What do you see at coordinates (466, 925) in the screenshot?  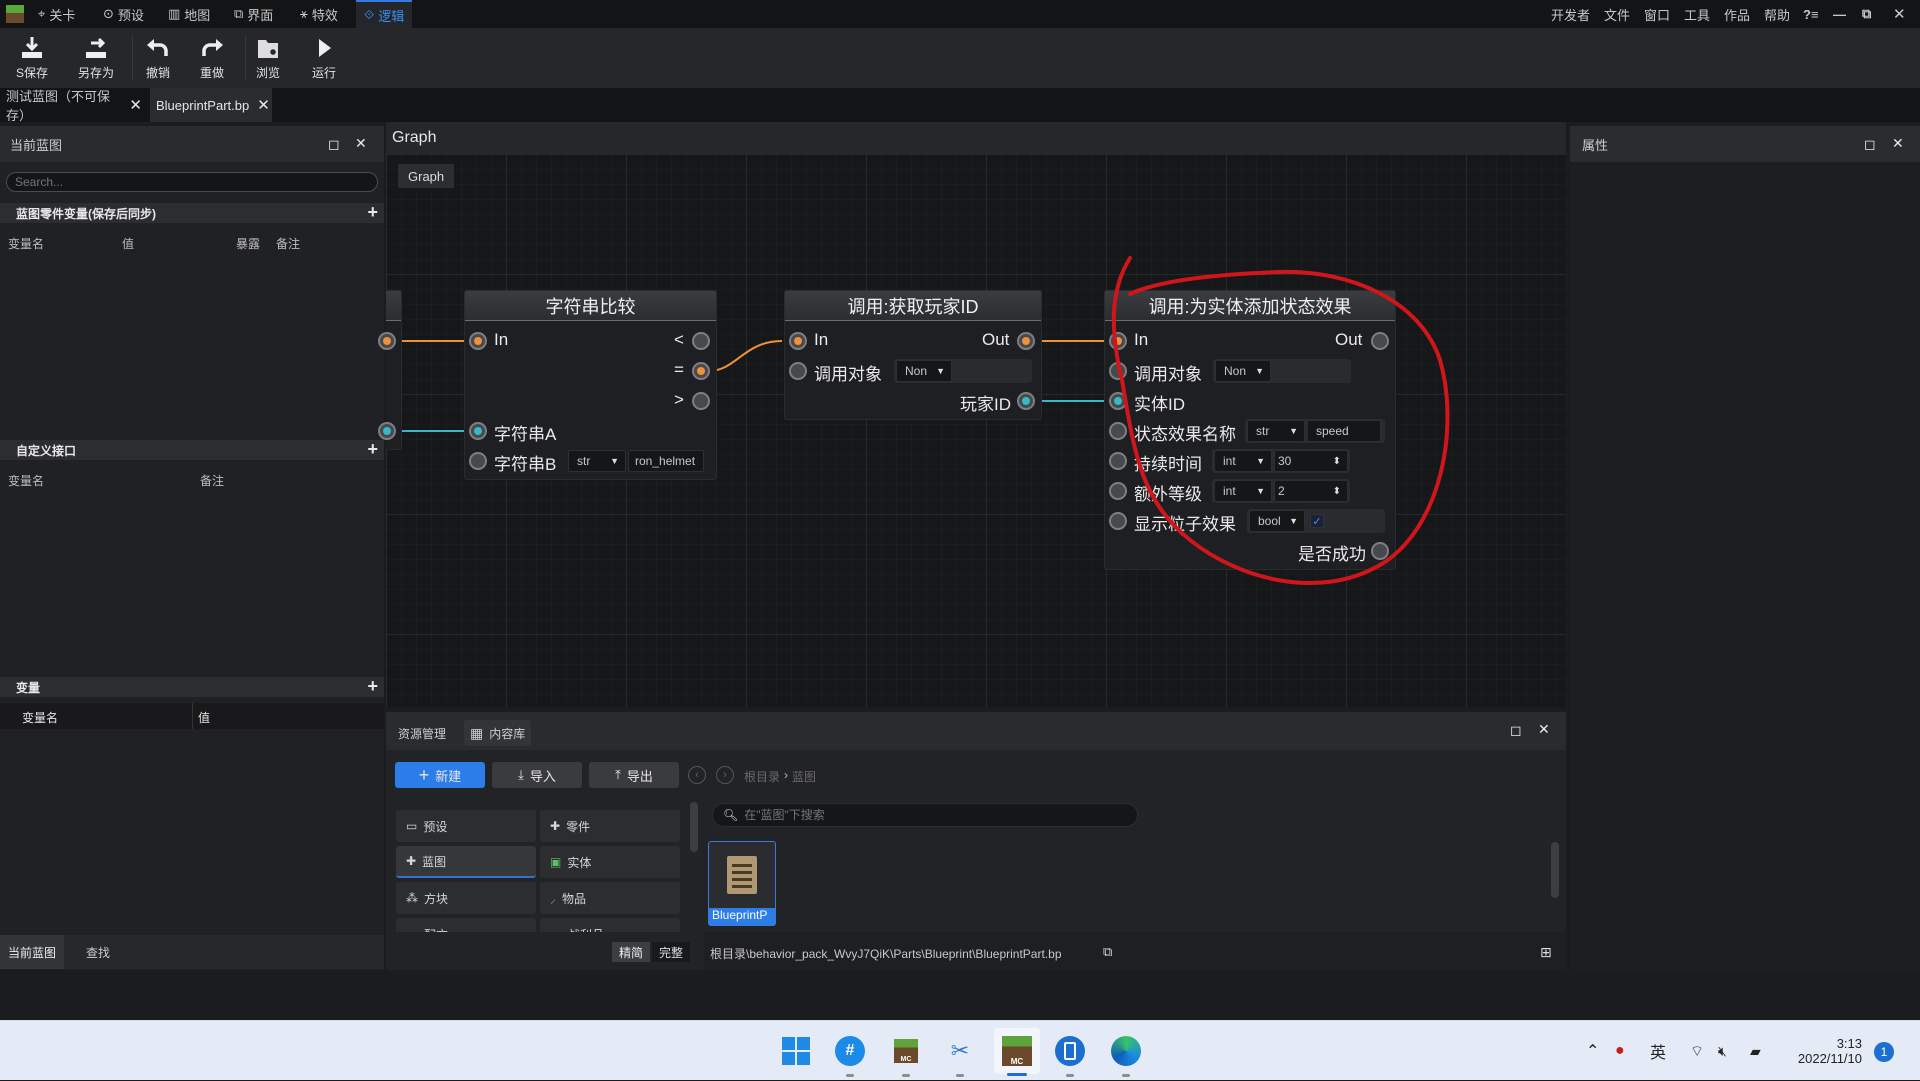 I see `category-recipe: ▬配方` at bounding box center [466, 925].